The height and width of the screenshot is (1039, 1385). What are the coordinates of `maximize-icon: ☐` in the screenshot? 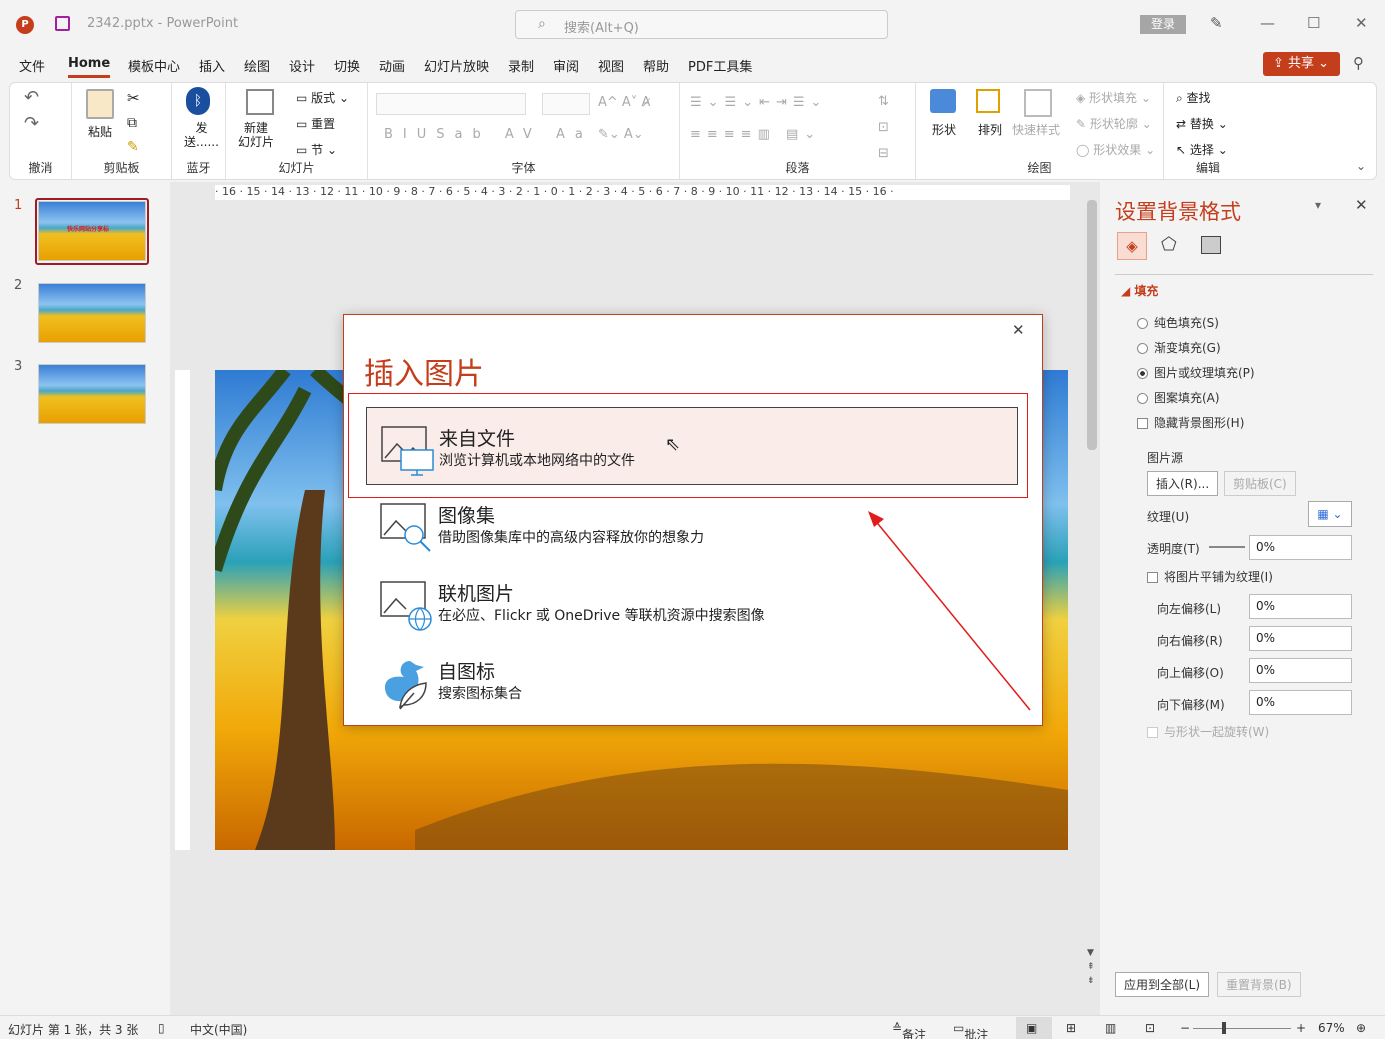 It's located at (1313, 23).